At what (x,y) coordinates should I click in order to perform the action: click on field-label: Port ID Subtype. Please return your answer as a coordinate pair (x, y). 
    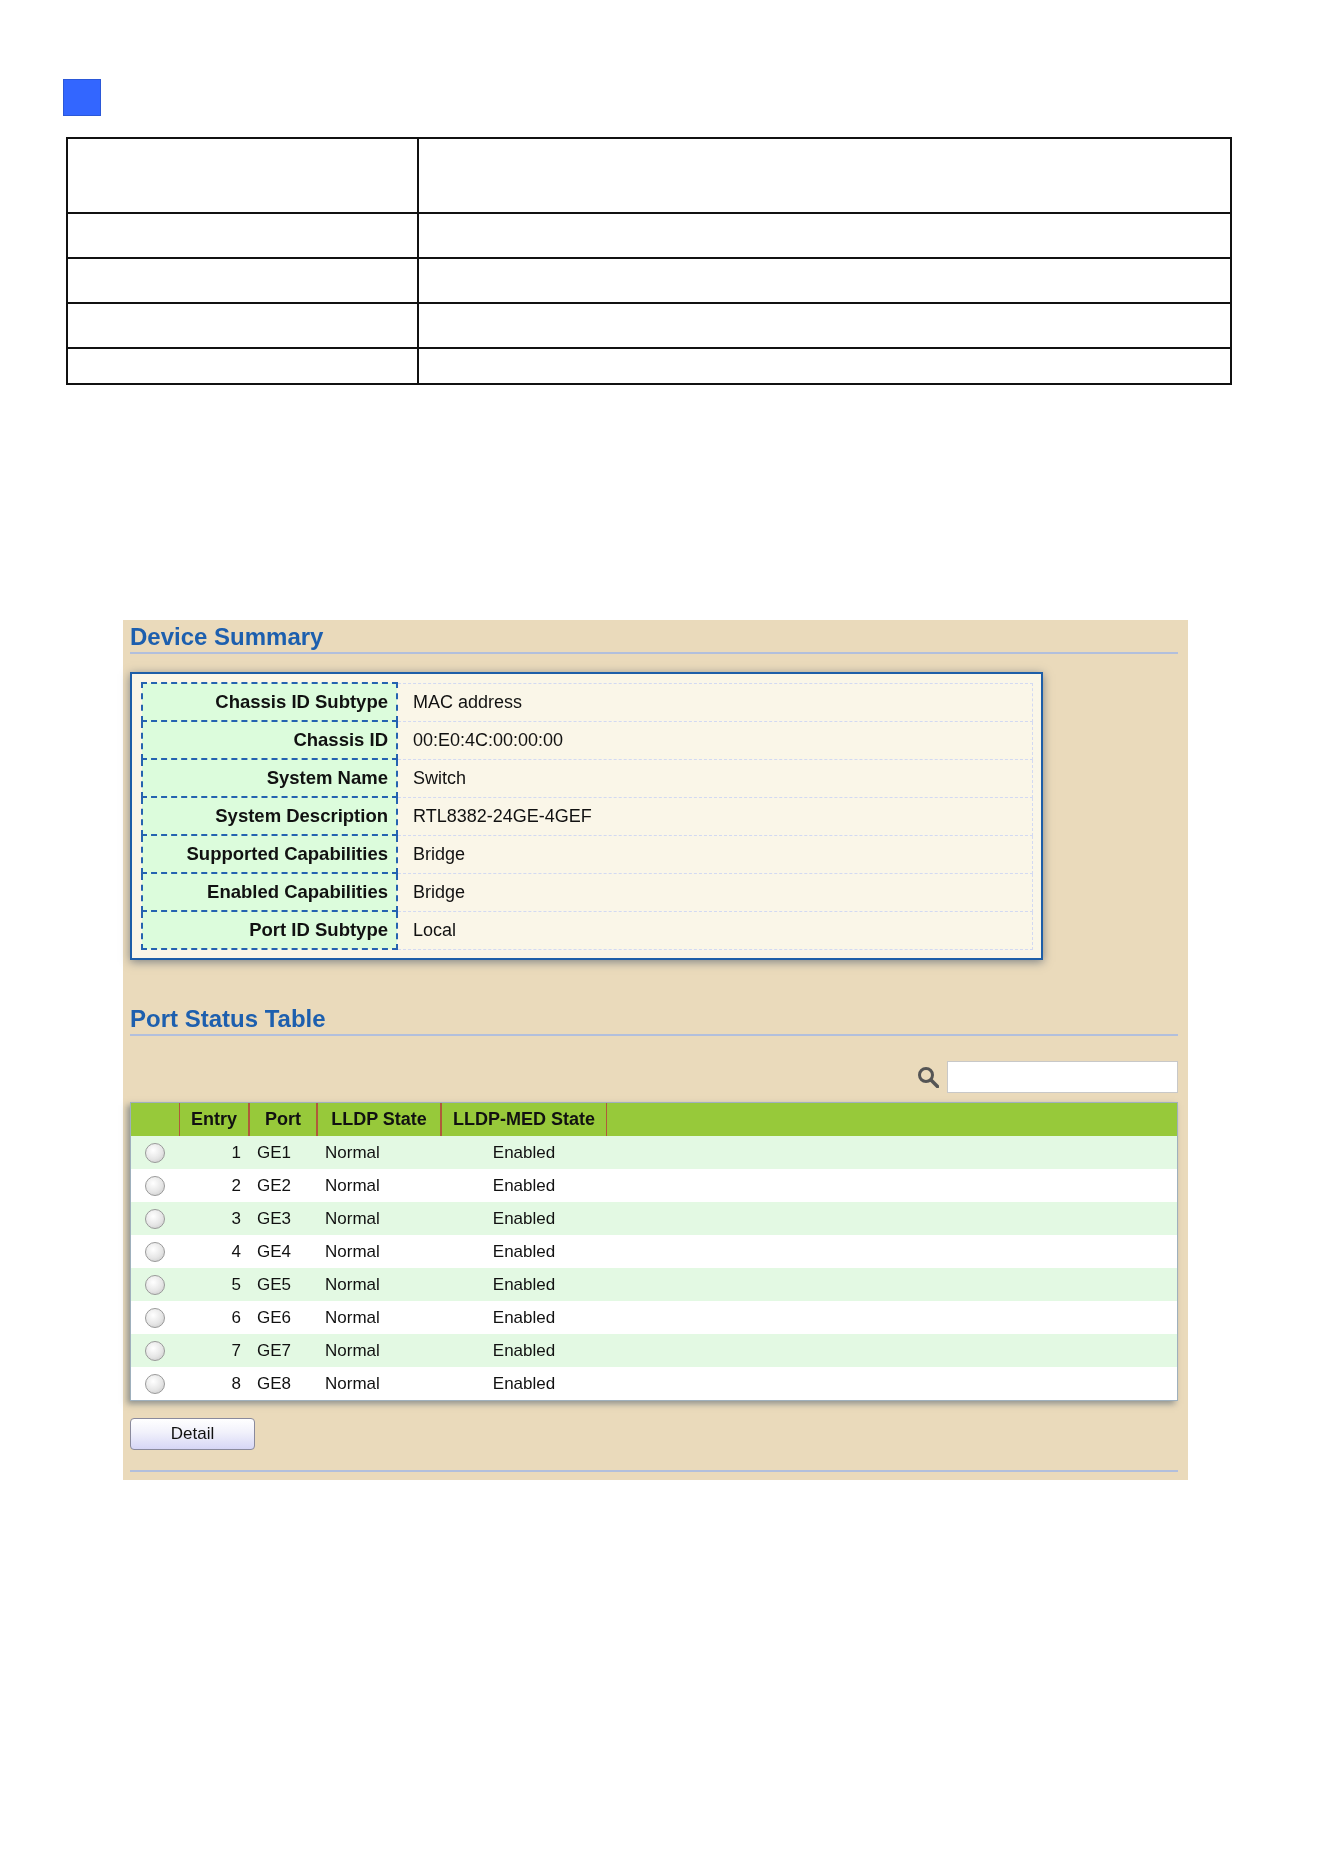
    Looking at the image, I should click on (269, 930).